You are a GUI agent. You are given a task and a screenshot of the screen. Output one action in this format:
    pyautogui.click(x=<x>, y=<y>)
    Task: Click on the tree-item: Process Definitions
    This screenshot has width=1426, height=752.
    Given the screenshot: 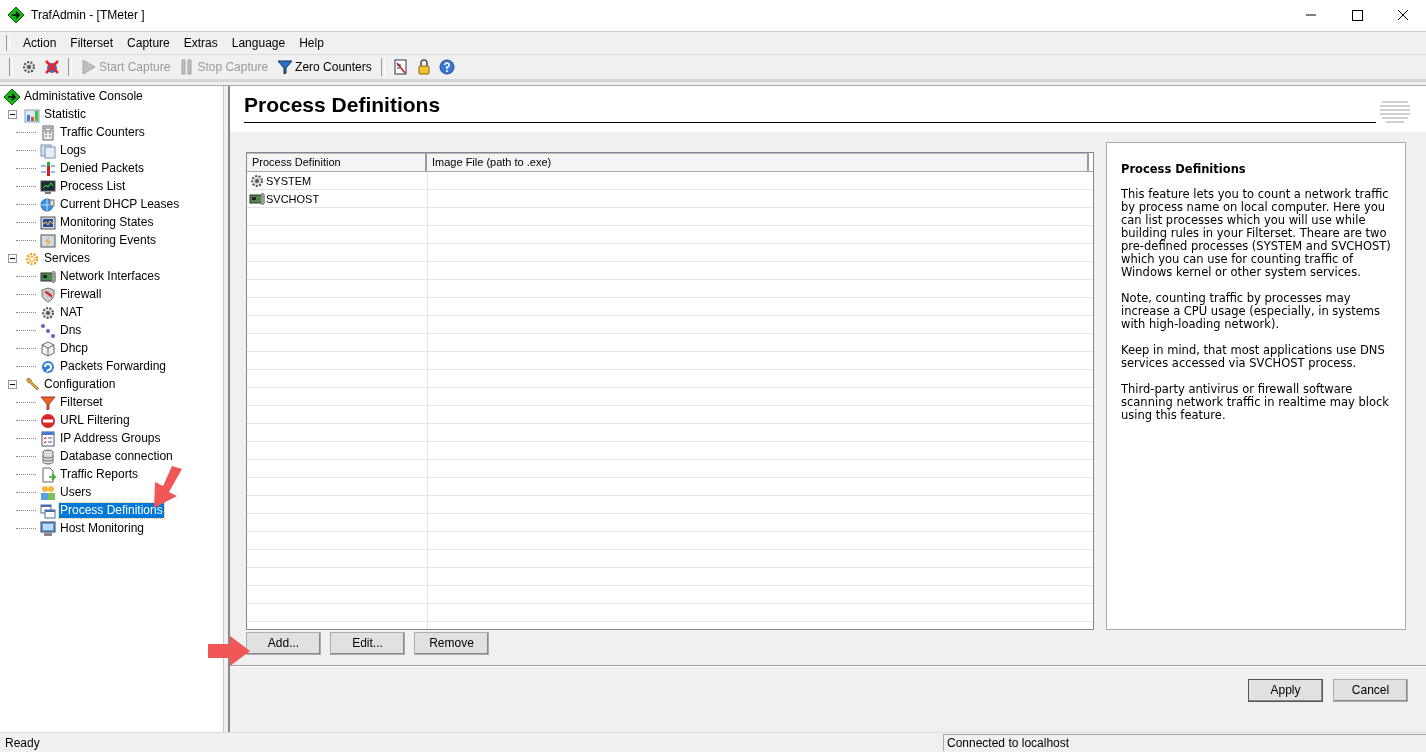 What is the action you would take?
    pyautogui.click(x=111, y=510)
    